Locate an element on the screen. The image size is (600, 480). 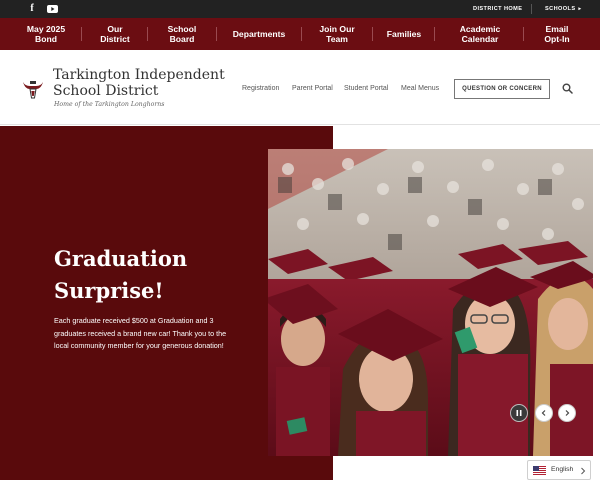
hero-title: Graduation Surprise! is located at coordinates (159, 275).